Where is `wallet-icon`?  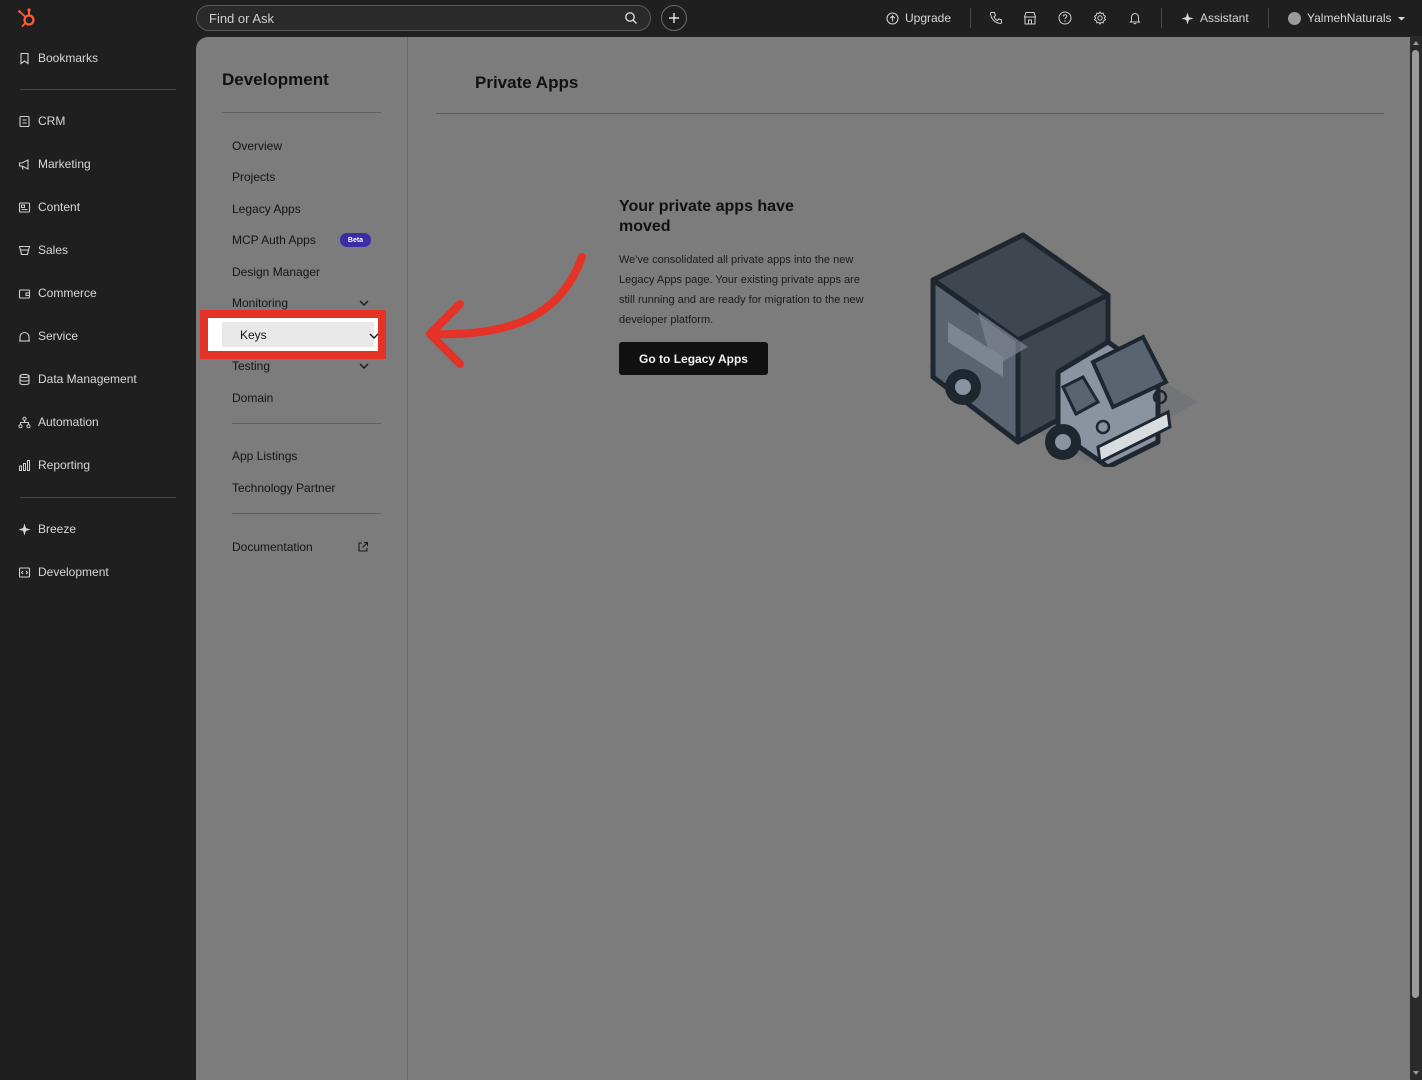
wallet-icon is located at coordinates (24, 293).